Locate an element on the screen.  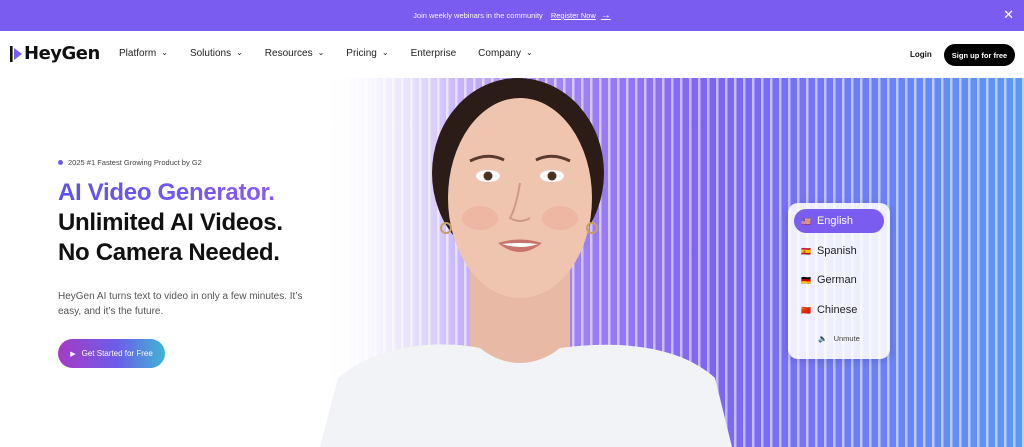
signup-button: Sign up for free is located at coordinates (979, 55).